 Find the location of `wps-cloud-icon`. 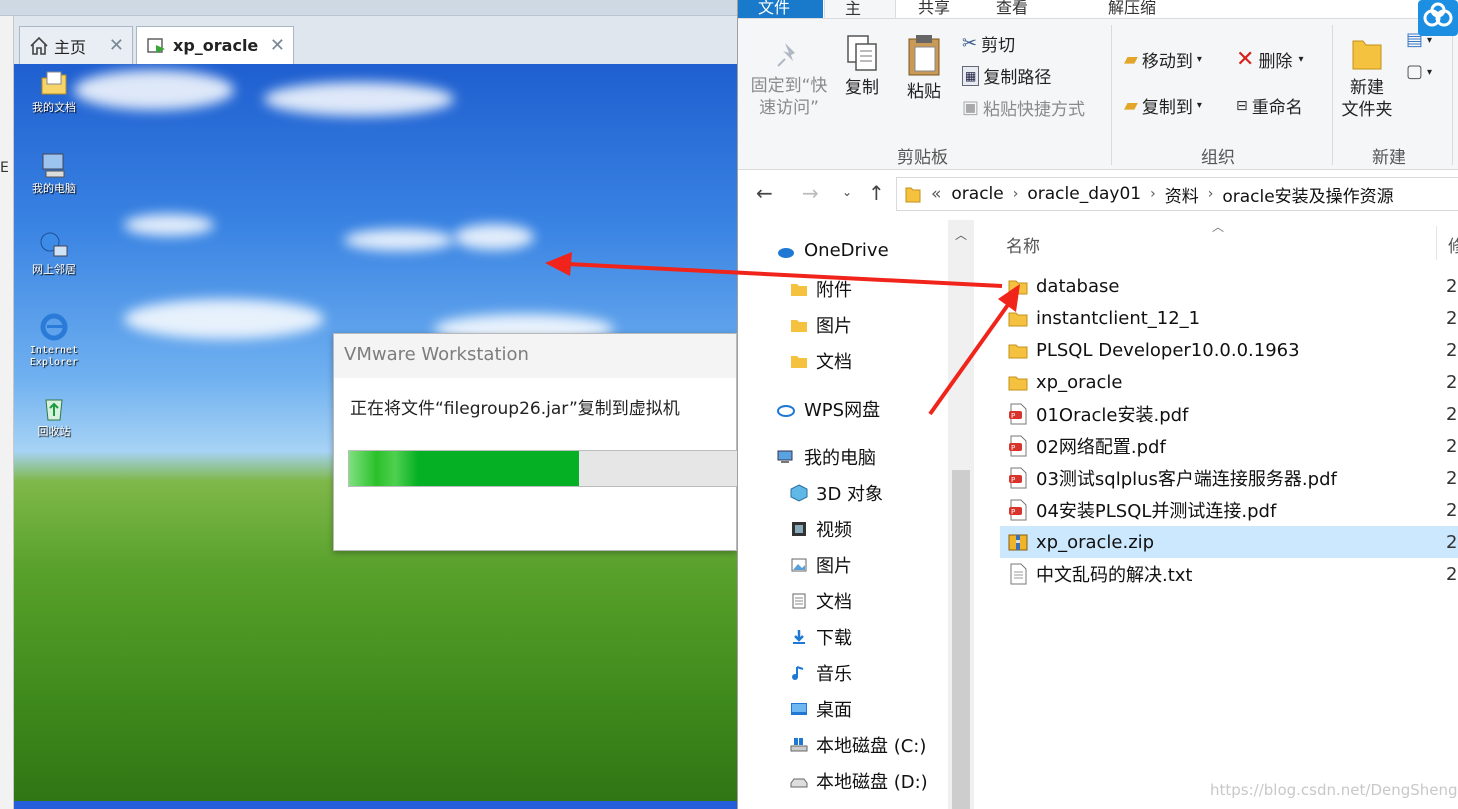

wps-cloud-icon is located at coordinates (1438, 18).